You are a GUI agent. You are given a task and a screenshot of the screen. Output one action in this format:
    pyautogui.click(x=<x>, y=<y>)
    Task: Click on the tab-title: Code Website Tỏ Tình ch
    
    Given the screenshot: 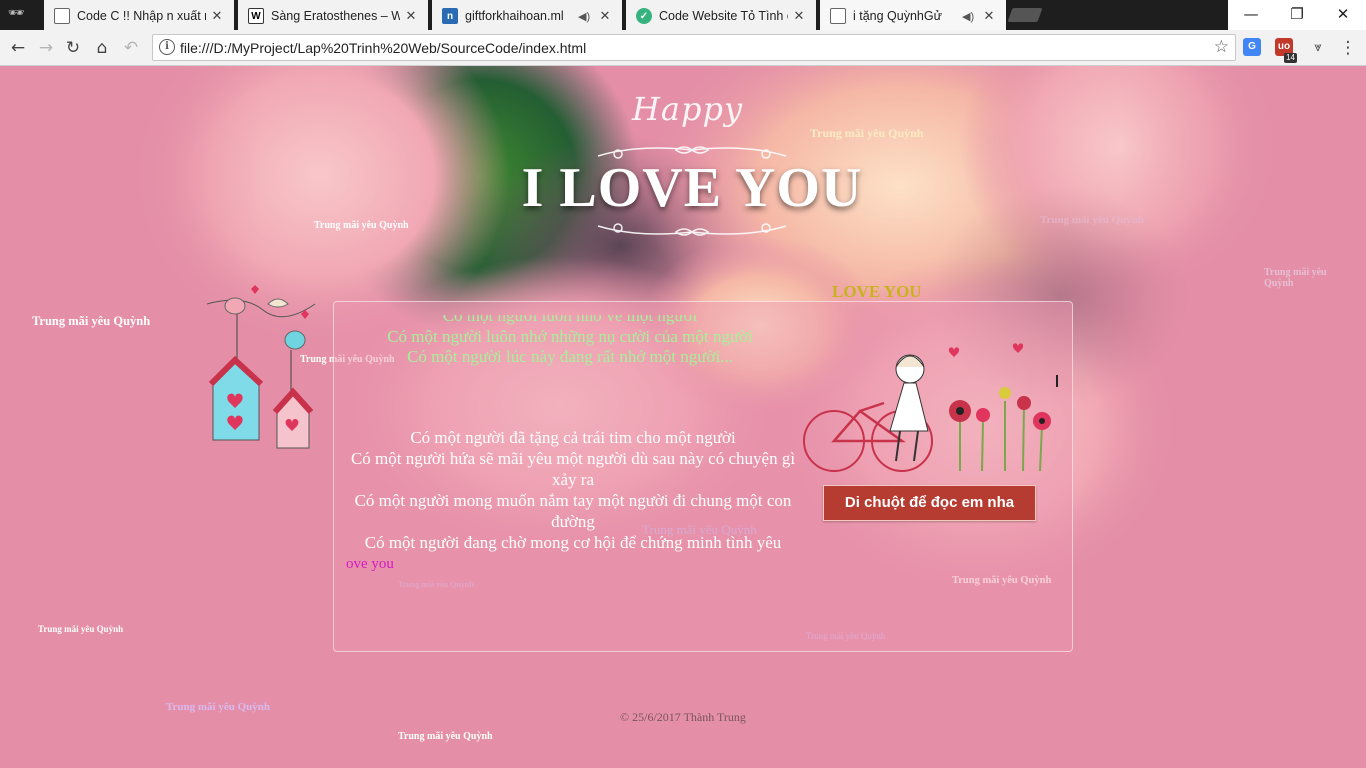 What is the action you would take?
    pyautogui.click(x=723, y=16)
    